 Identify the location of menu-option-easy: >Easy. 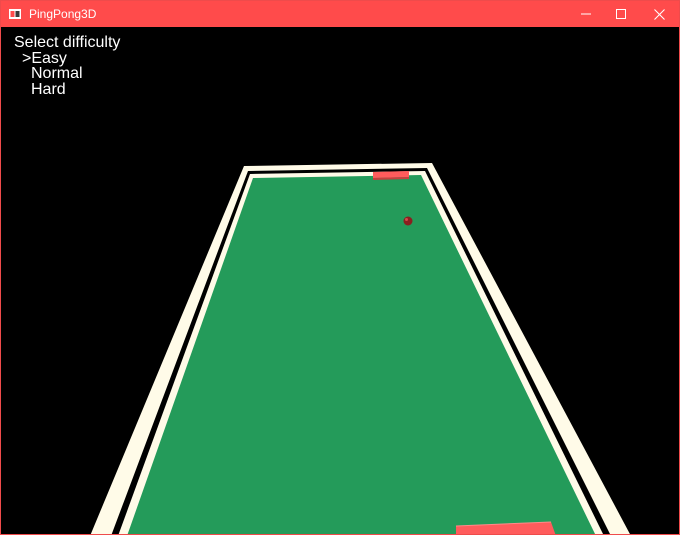
(71, 58).